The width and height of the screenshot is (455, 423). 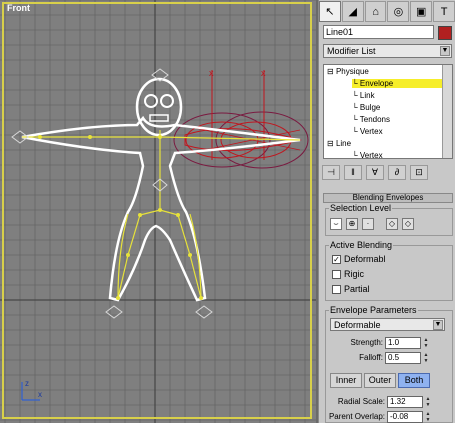 What do you see at coordinates (368, 224) in the screenshot?
I see `small-level-icon: ·` at bounding box center [368, 224].